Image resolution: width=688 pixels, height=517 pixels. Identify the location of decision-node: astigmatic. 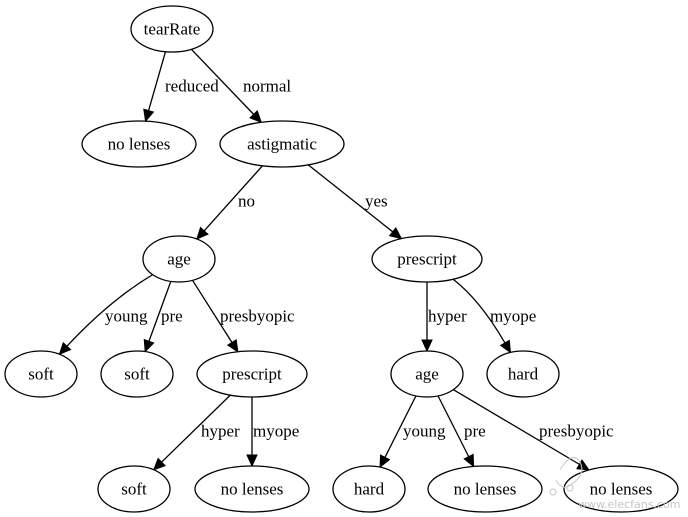
(282, 144).